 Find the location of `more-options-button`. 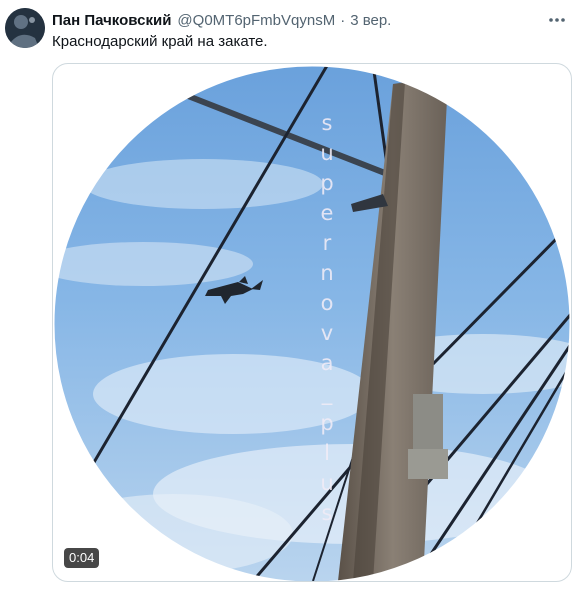

more-options-button is located at coordinates (557, 20).